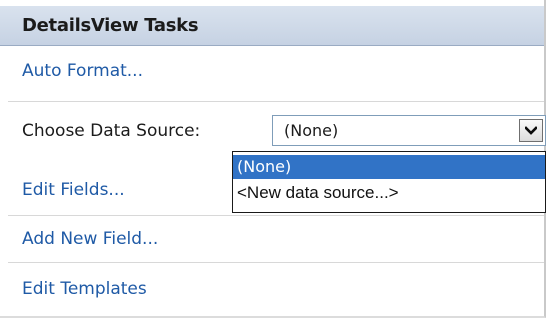 Image resolution: width=546 pixels, height=318 pixels. Describe the element at coordinates (311, 130) in the screenshot. I see `data-source-select-value: (None)` at that location.